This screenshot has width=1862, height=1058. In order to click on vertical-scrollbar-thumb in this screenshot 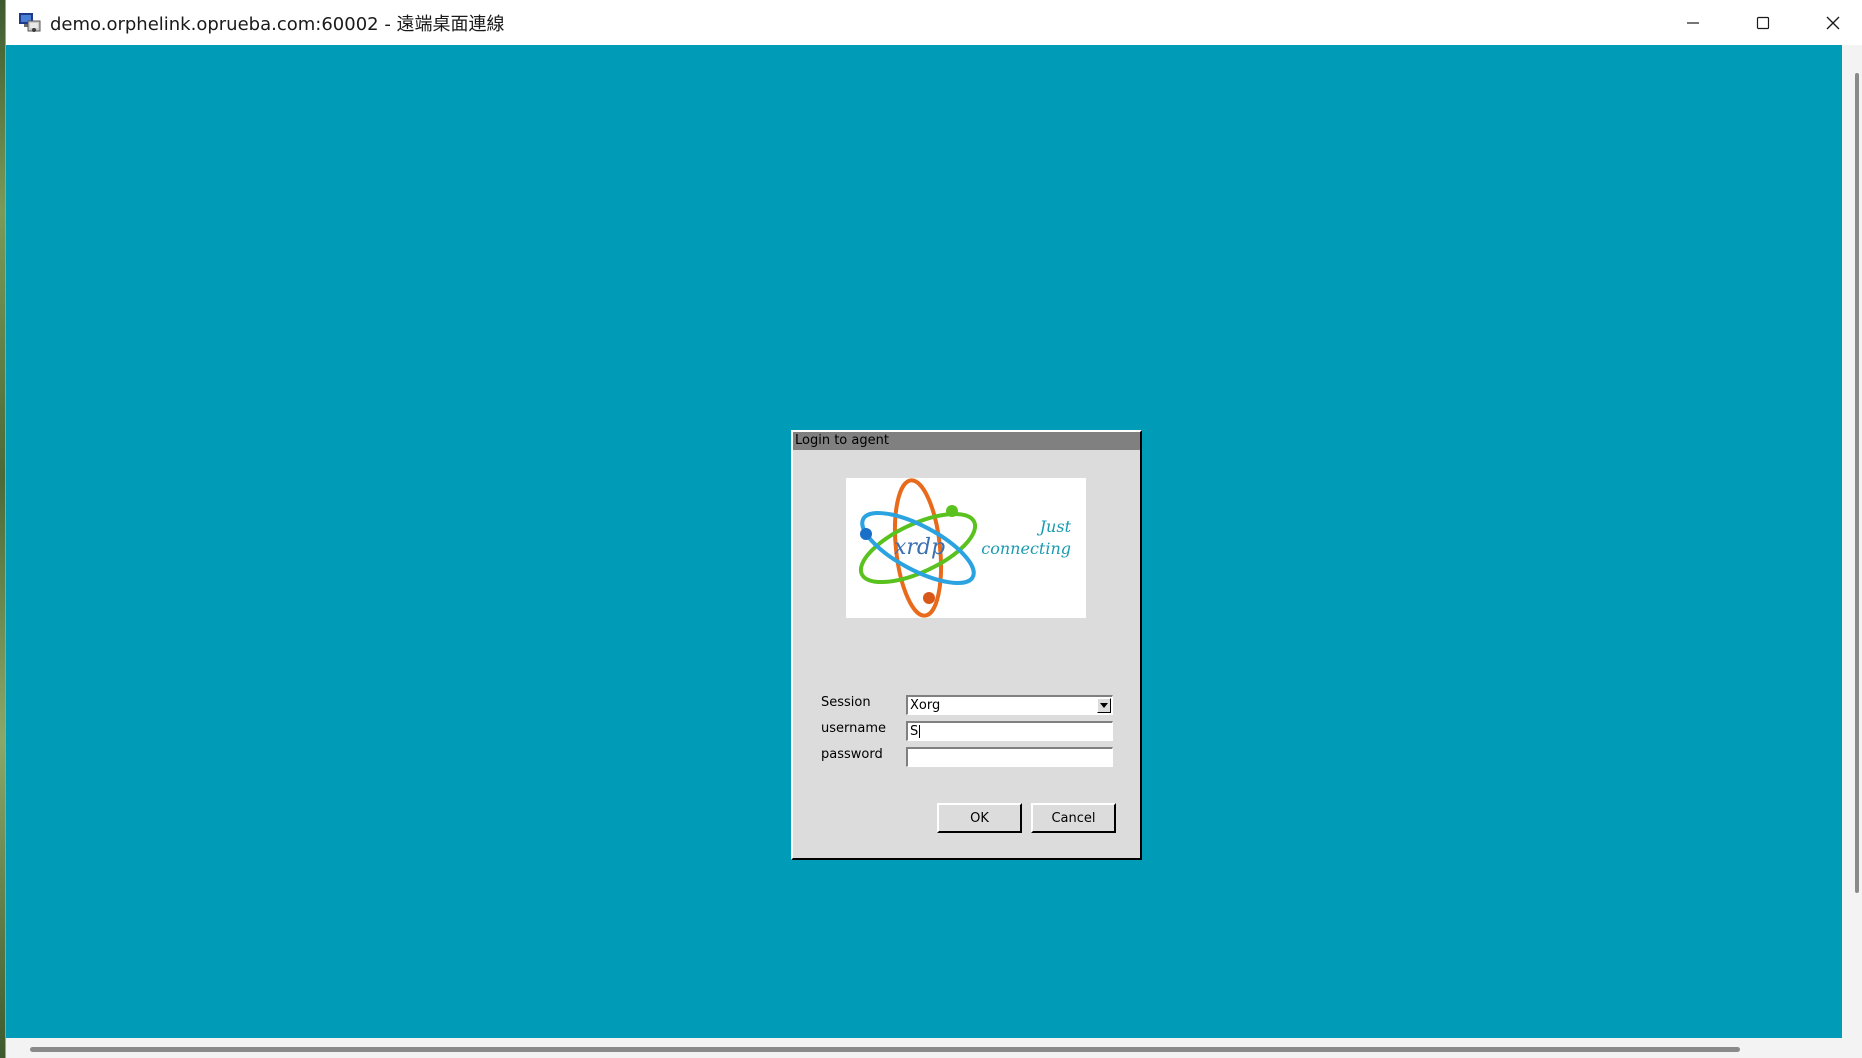, I will do `click(1857, 483)`.